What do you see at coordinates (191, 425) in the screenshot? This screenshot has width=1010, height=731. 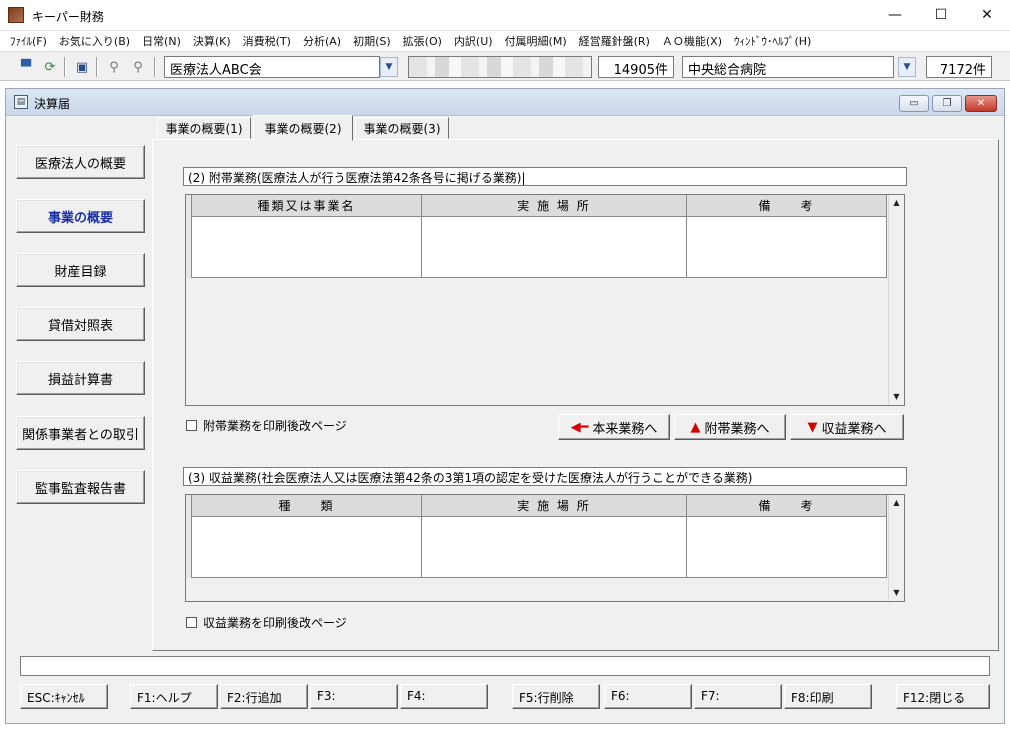 I see `section2-print-checkbox` at bounding box center [191, 425].